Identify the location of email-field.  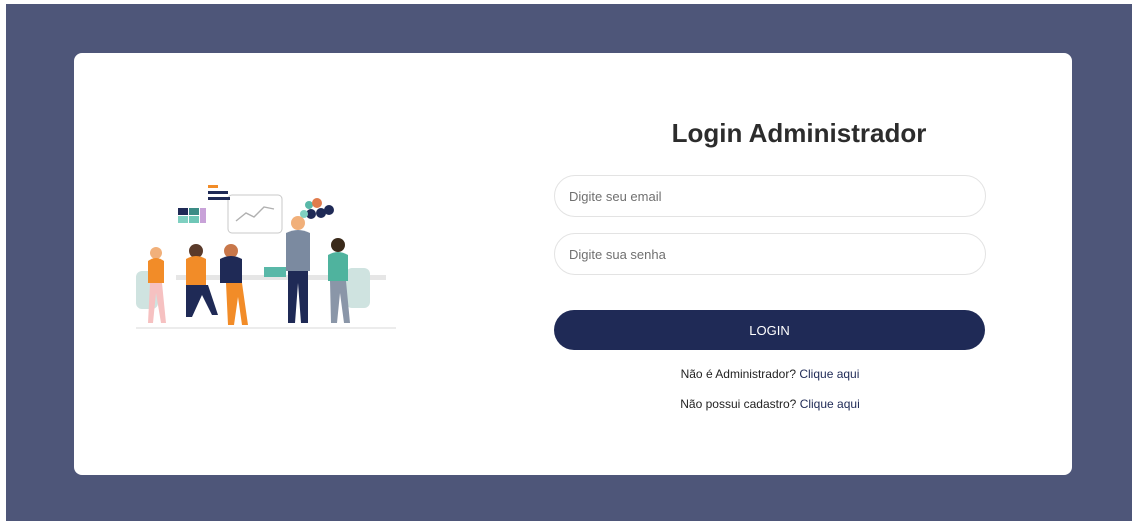
(770, 196).